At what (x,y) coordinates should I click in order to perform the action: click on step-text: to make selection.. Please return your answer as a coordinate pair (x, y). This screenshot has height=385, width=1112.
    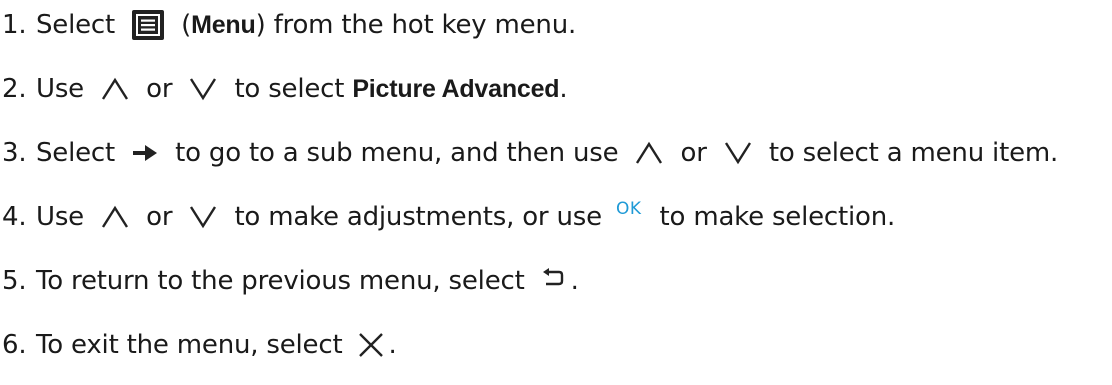
    Looking at the image, I should click on (773, 217).